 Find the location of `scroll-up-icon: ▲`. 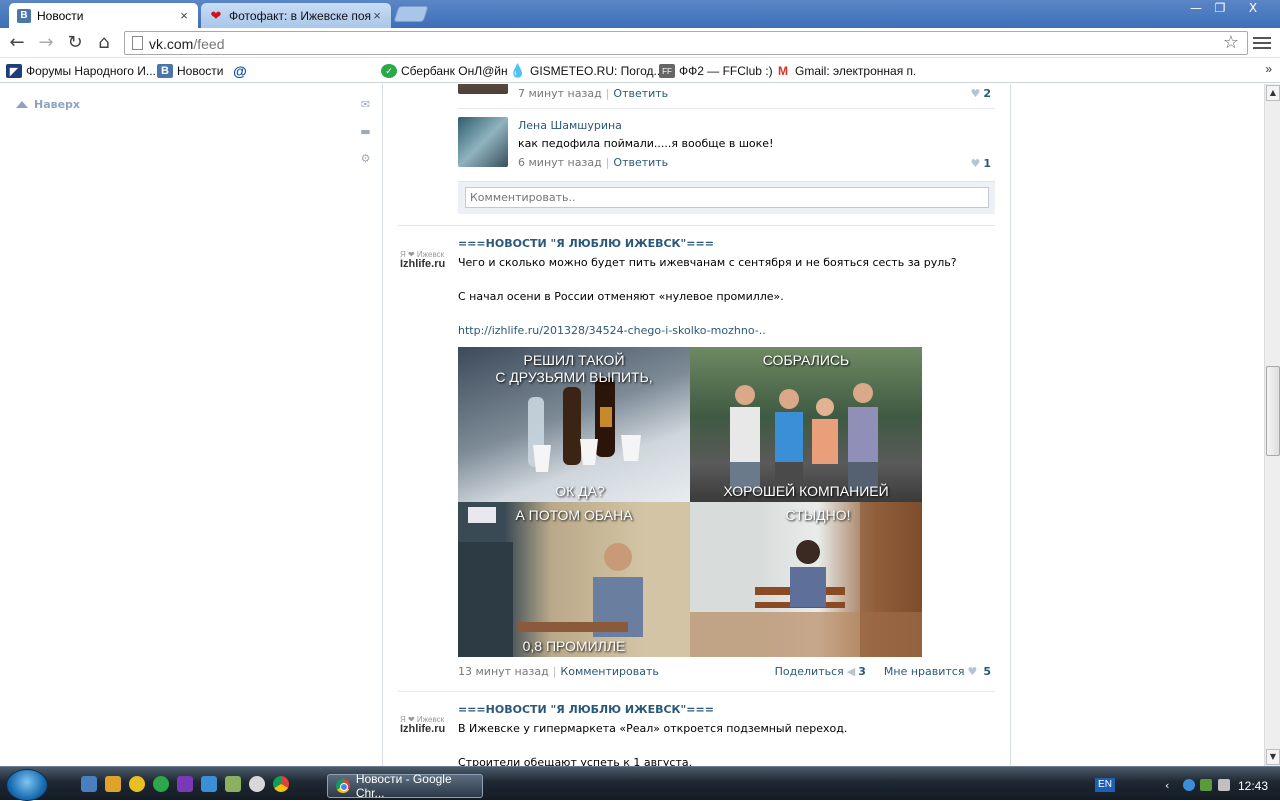

scroll-up-icon: ▲ is located at coordinates (1273, 93).